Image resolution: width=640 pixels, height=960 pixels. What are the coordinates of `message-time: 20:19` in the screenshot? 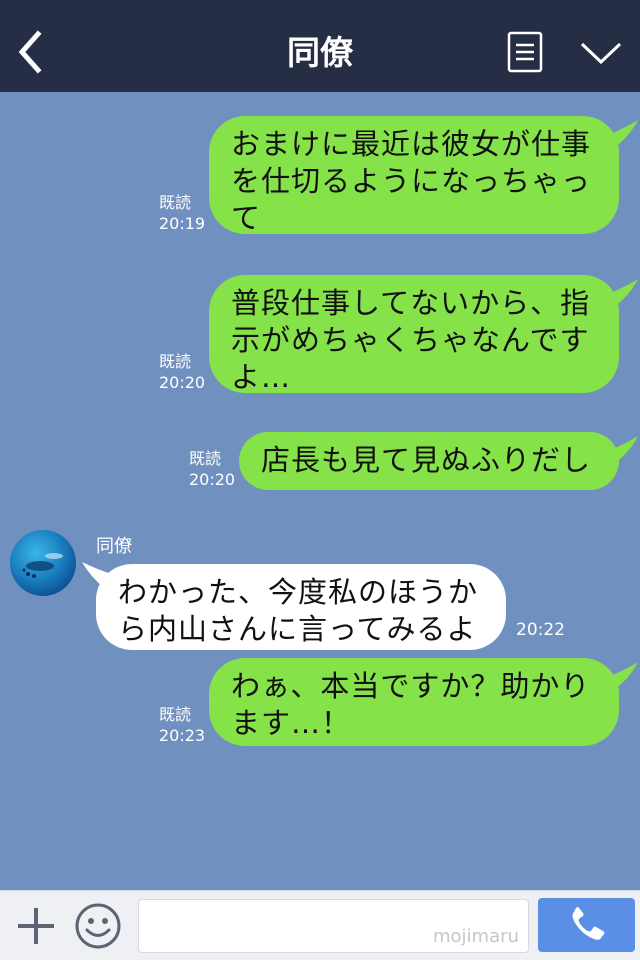 It's located at (182, 223).